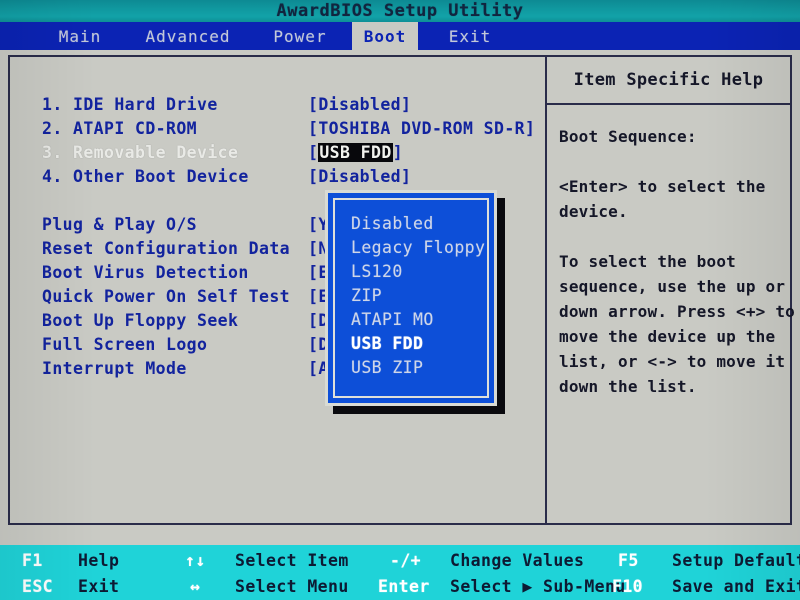 Image resolution: width=800 pixels, height=600 pixels. Describe the element at coordinates (538, 586) in the screenshot. I see `function-key-description: Select ▶ Sub-Menu` at that location.